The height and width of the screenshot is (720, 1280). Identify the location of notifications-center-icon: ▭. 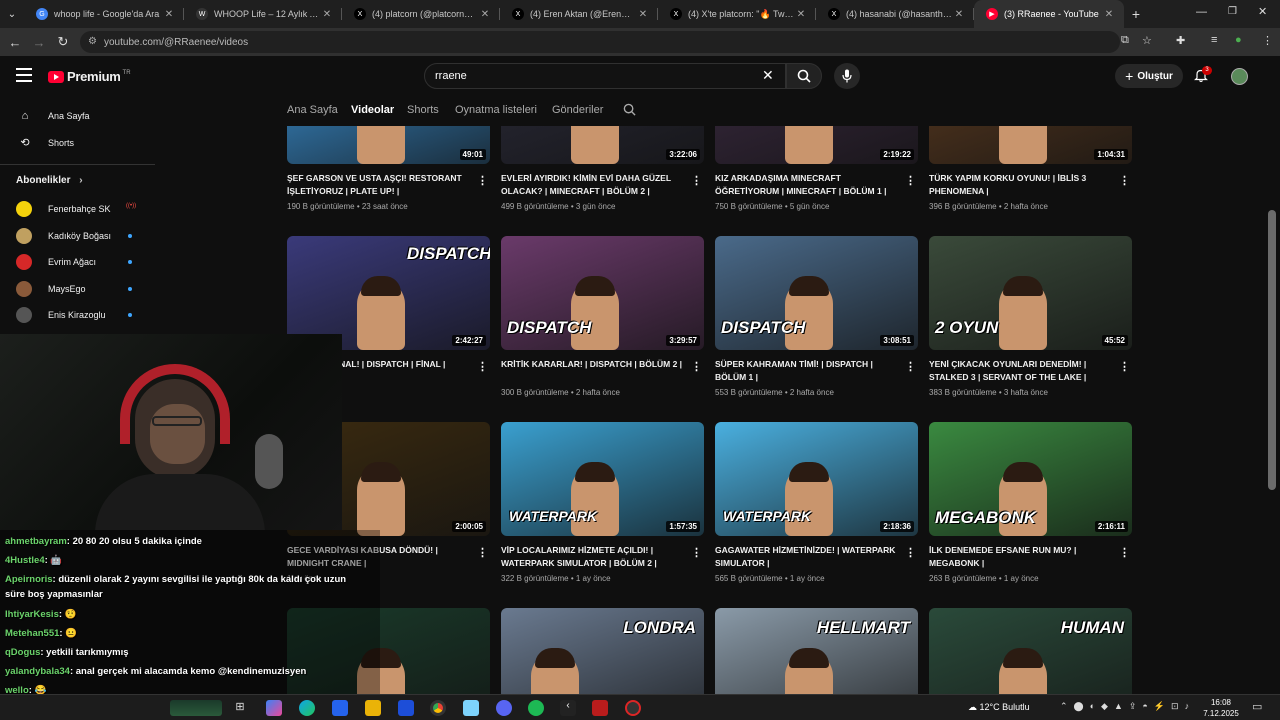
(1257, 706).